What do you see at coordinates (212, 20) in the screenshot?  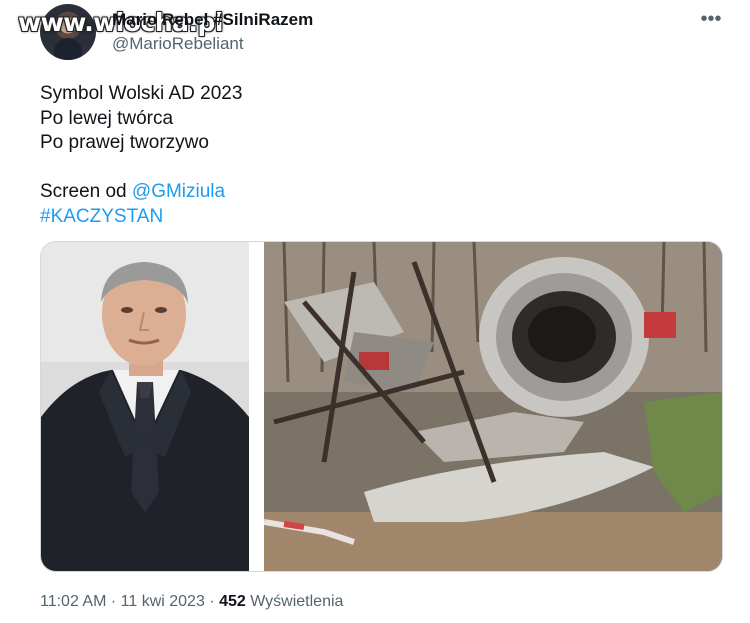 I see `author-display-name: Mario Rebel #SilniRazem` at bounding box center [212, 20].